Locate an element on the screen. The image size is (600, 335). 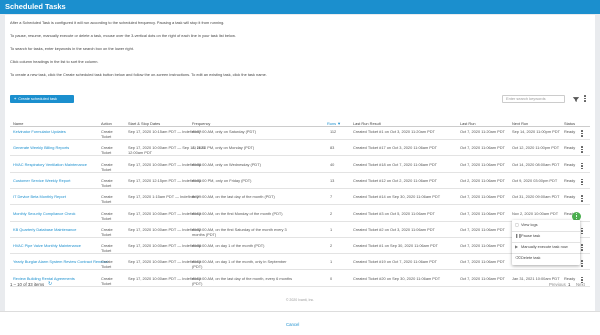
cancel-button: Cancel is located at coordinates (292, 324).